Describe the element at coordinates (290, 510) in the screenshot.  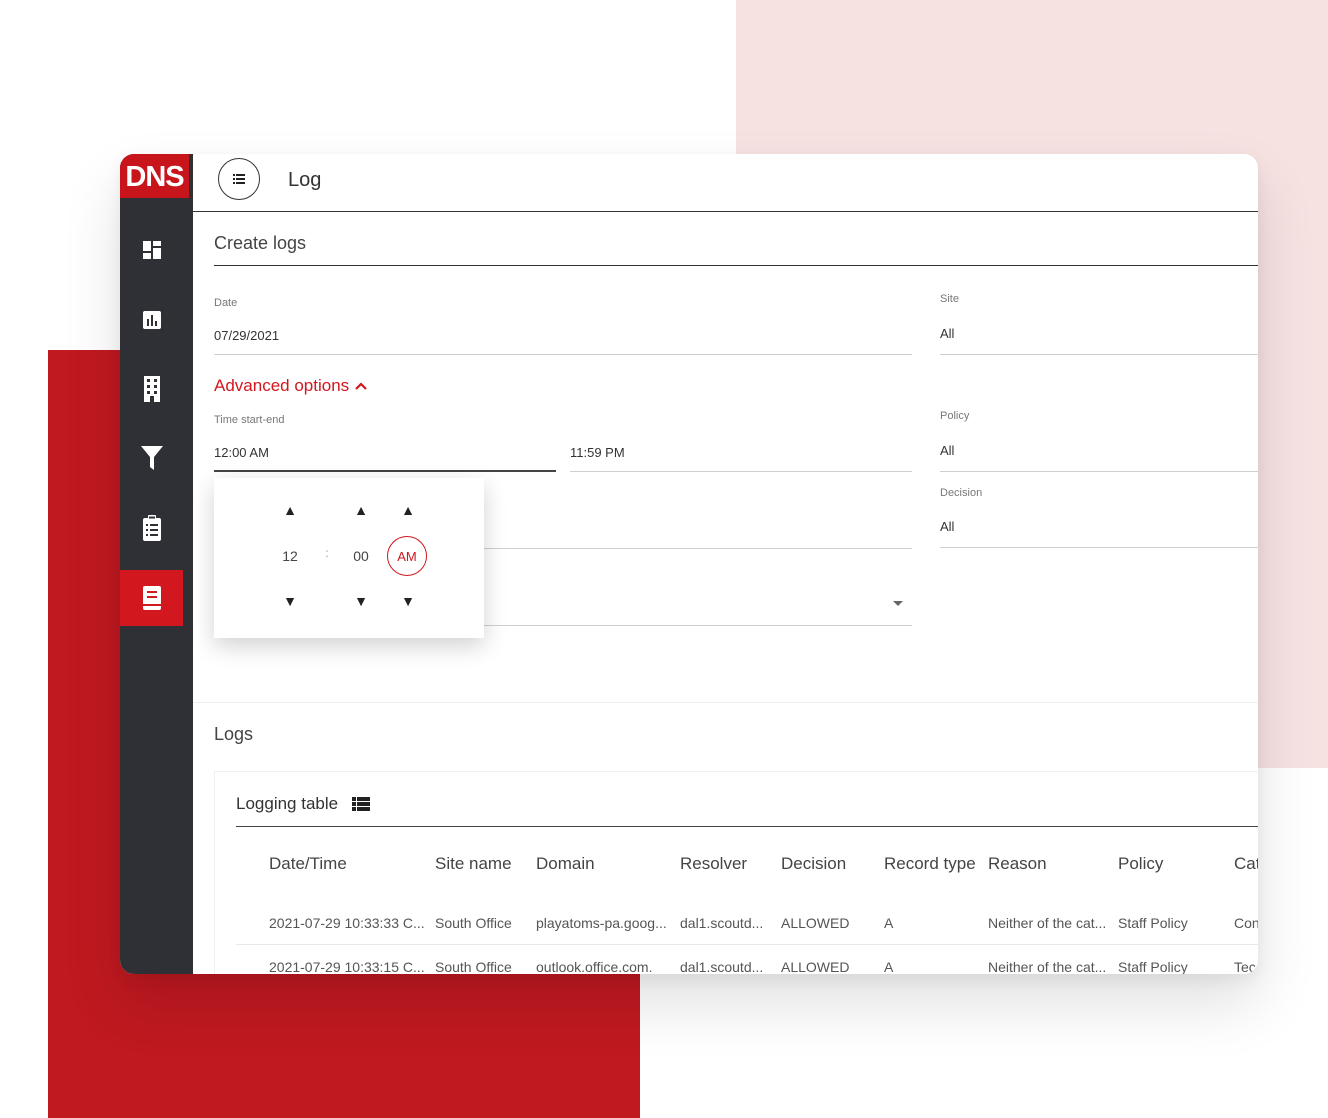
I see `hour-increment-button: ▲` at that location.